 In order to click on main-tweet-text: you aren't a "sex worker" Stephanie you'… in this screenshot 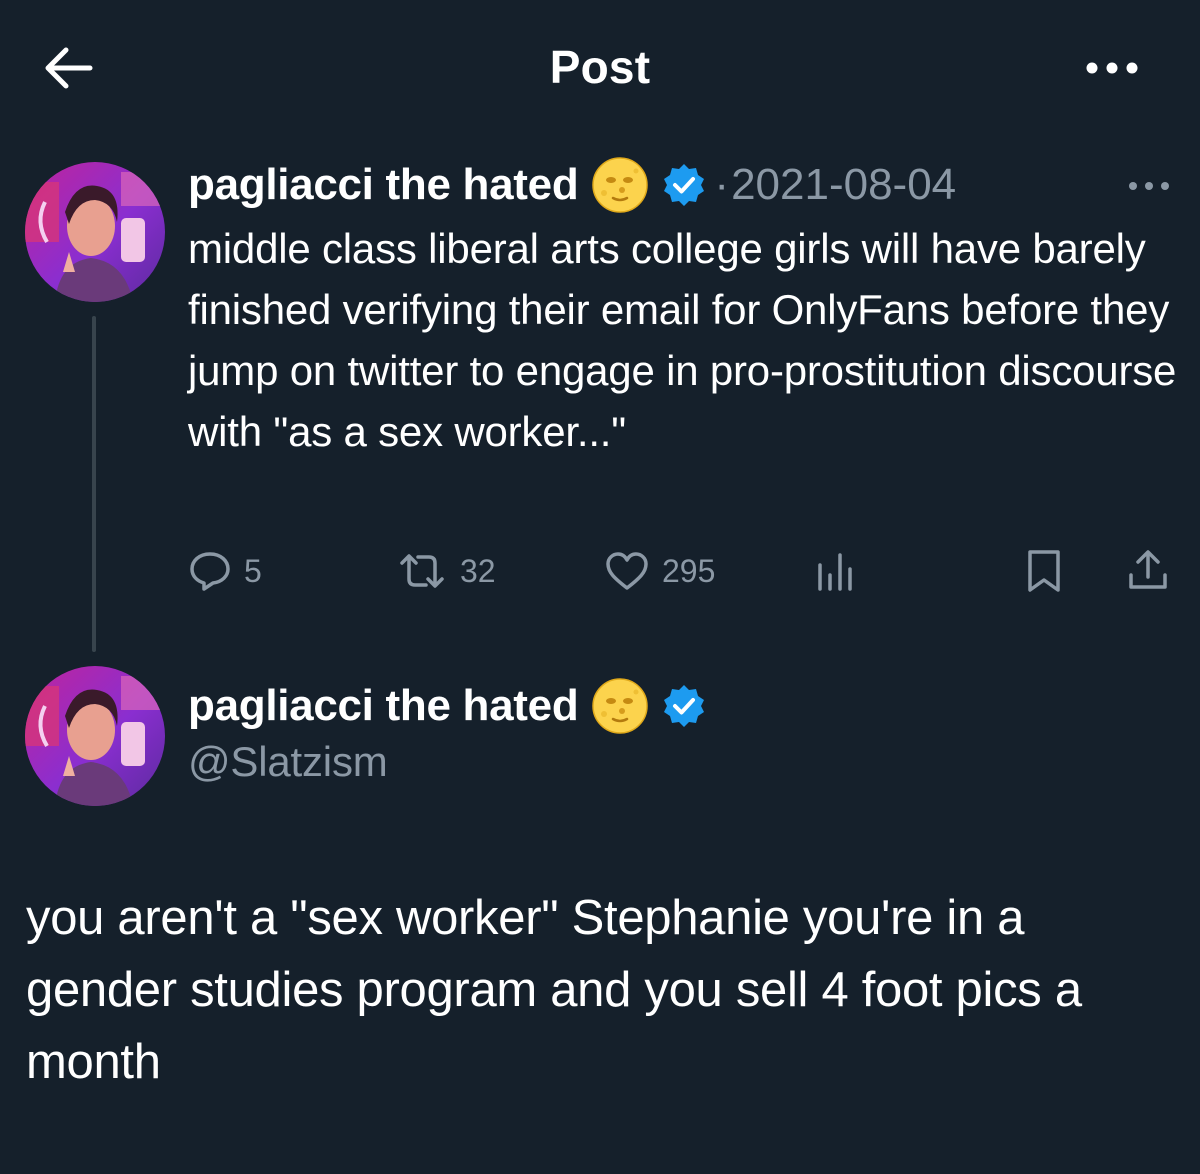, I will do `click(554, 990)`.